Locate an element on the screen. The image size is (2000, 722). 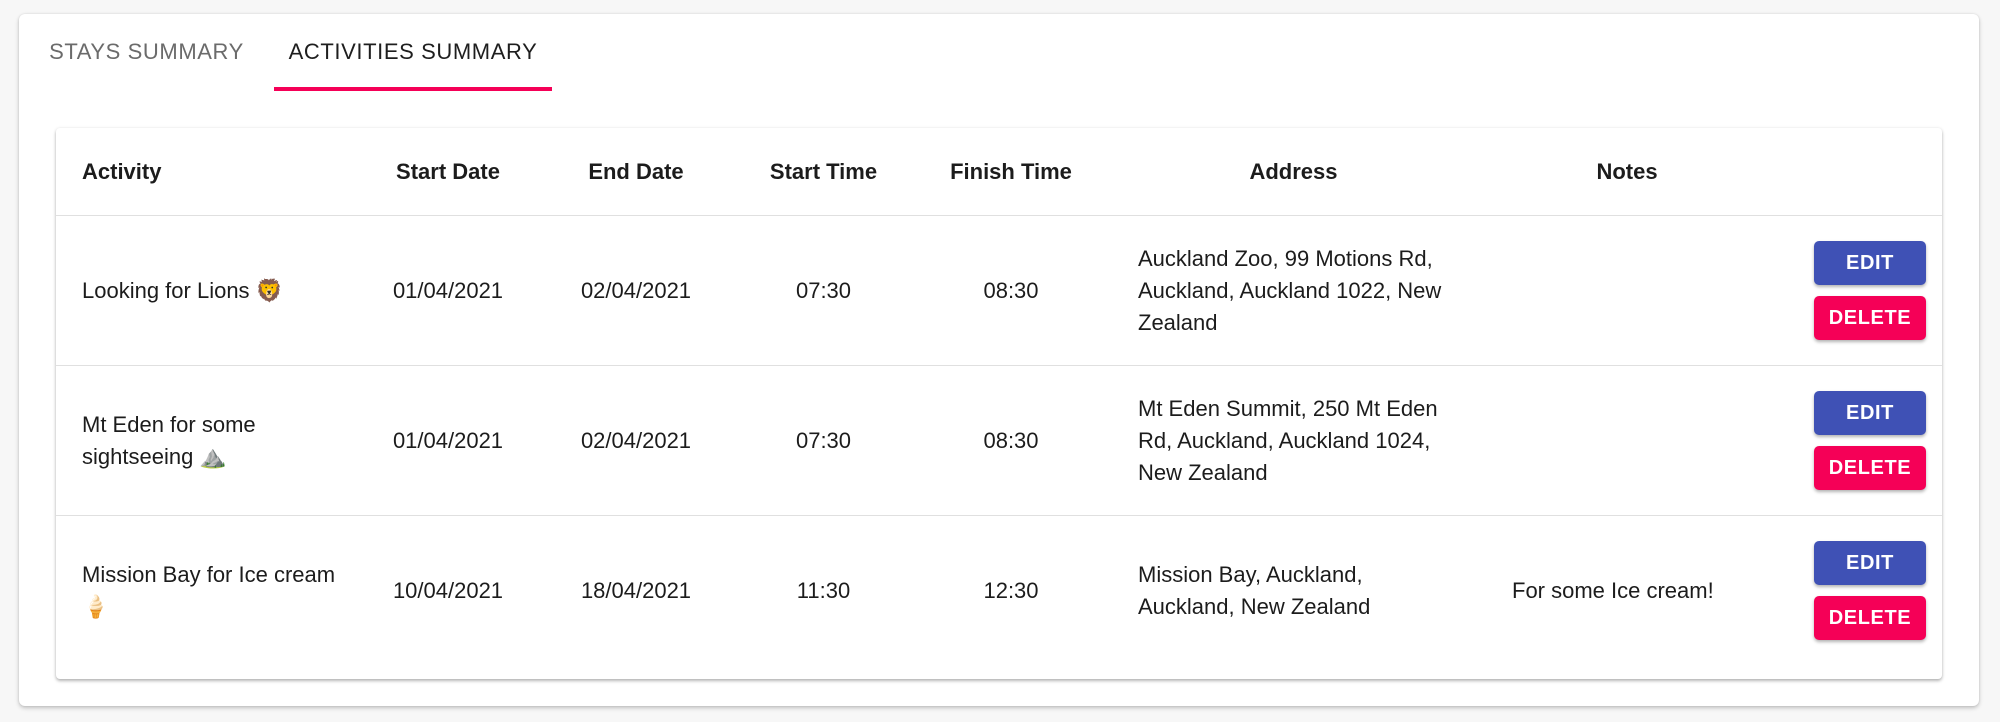
header-address: Address is located at coordinates (1293, 172).